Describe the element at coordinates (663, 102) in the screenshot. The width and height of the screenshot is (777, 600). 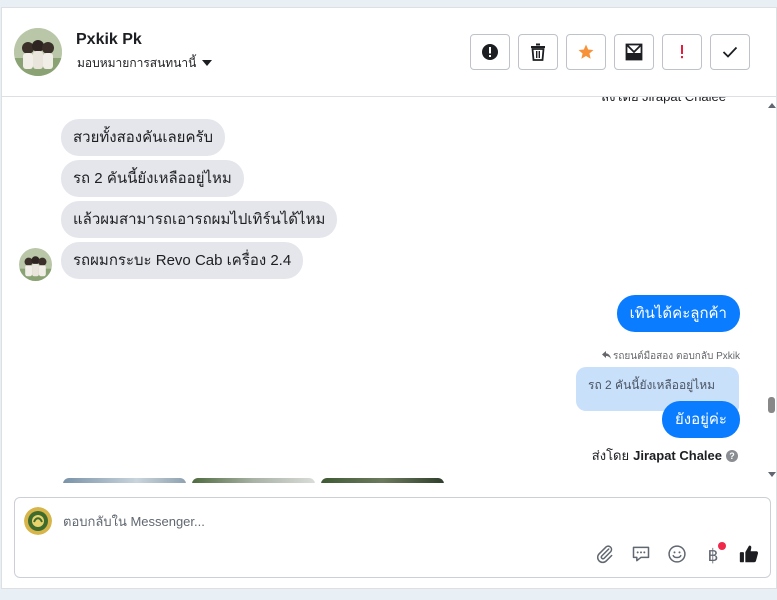
I see `clipped-sent-by: ส่งโดย Jirapat Chalee` at that location.